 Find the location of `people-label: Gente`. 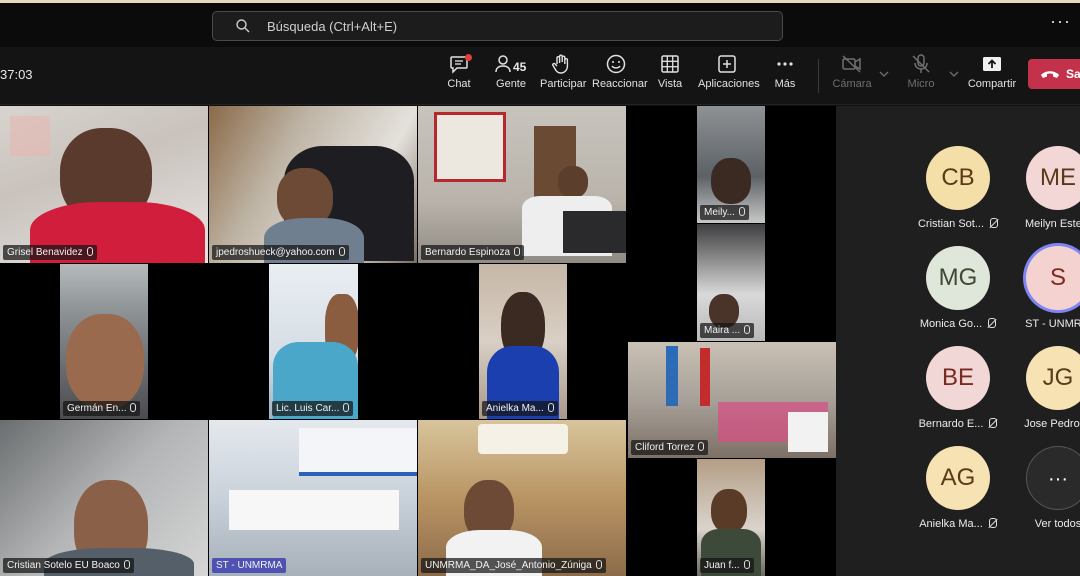

people-label: Gente is located at coordinates (511, 84).